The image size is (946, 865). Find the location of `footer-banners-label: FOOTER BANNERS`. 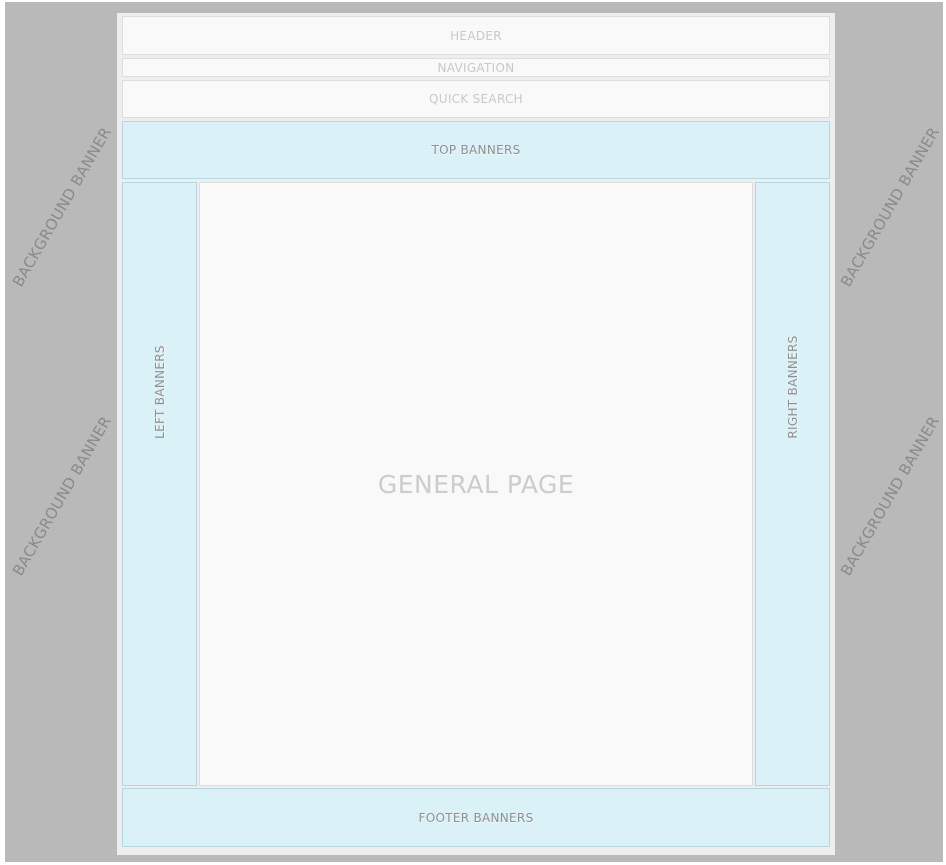

footer-banners-label: FOOTER BANNERS is located at coordinates (476, 817).